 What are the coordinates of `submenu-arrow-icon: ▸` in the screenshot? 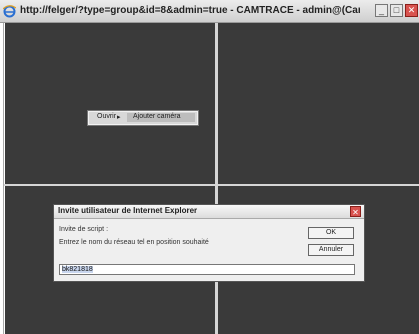 It's located at (119, 117).